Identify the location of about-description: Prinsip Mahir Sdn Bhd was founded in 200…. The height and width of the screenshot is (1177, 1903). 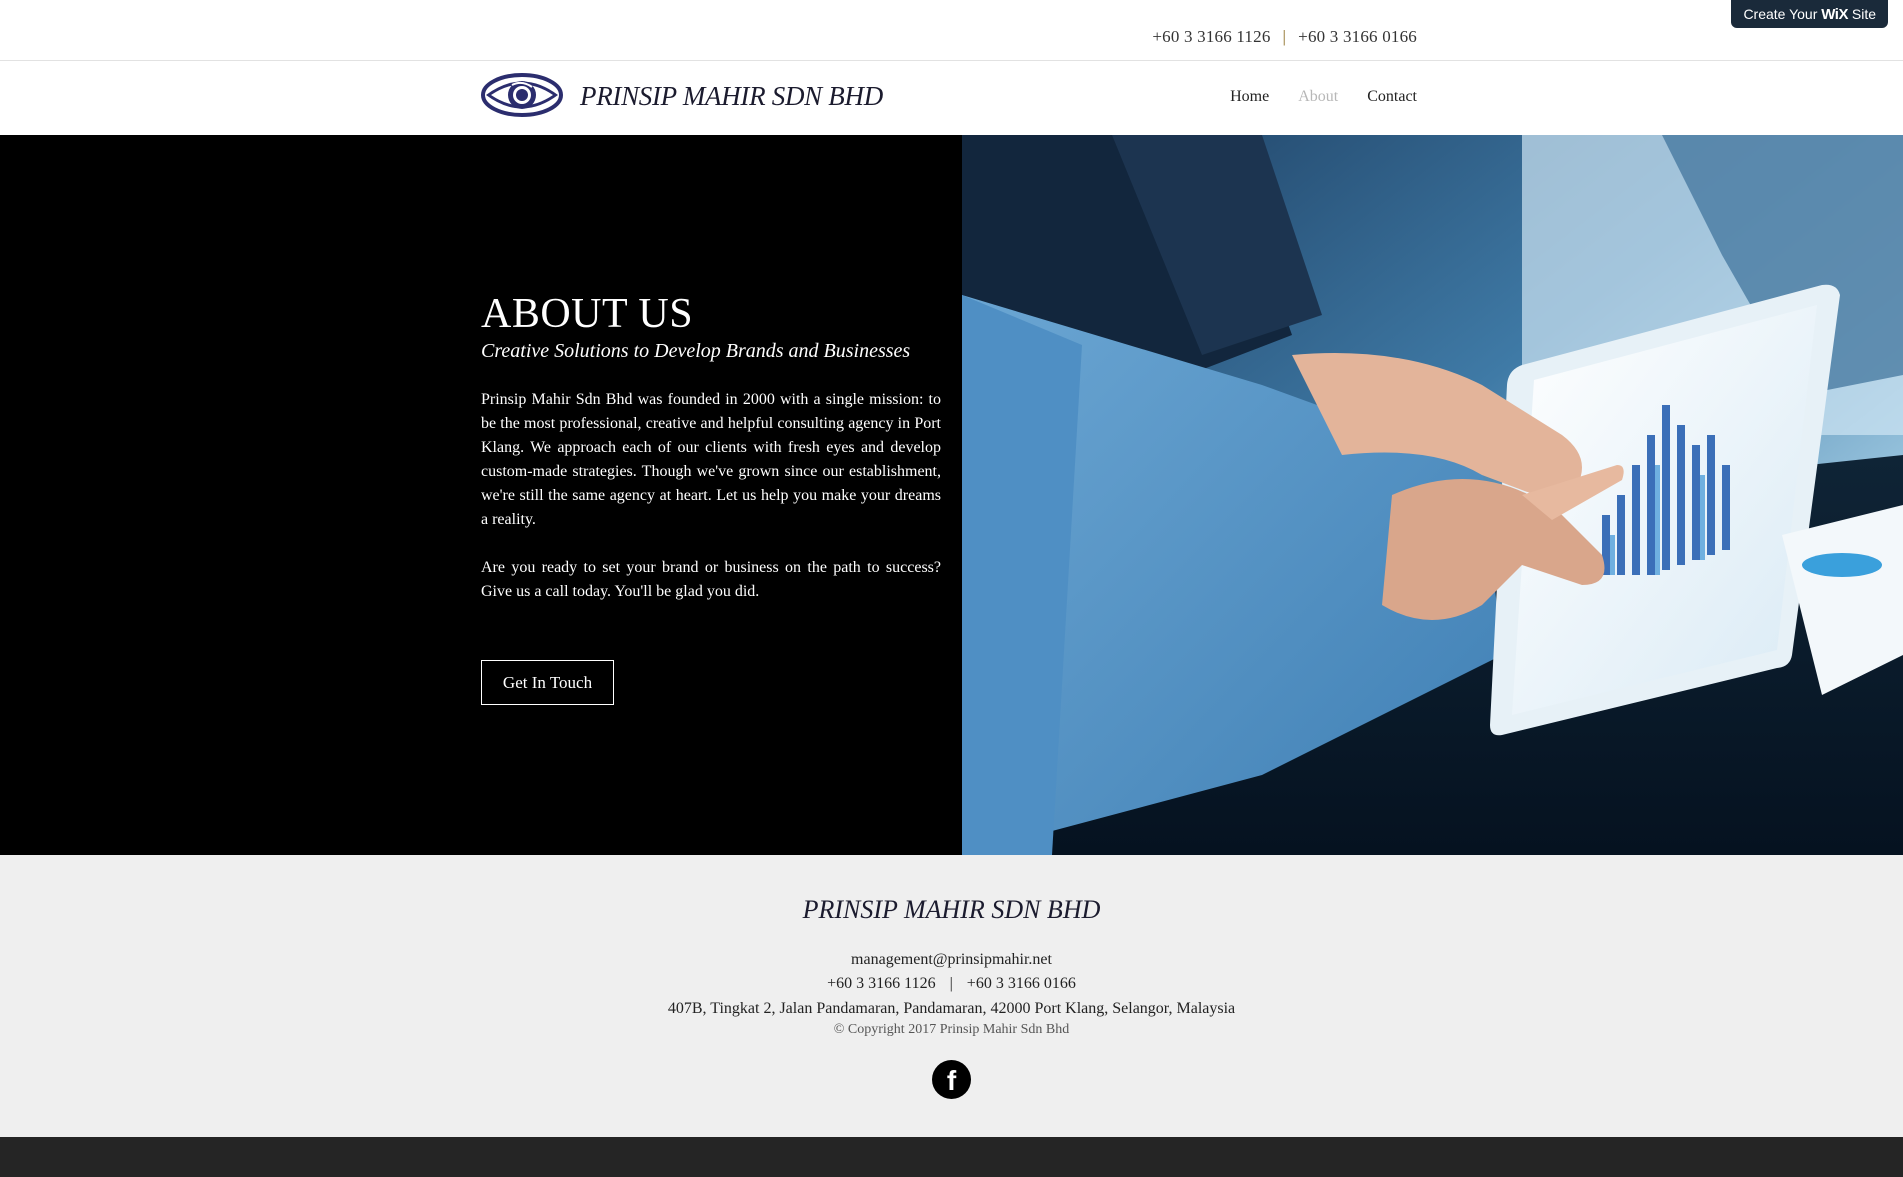
(711, 496).